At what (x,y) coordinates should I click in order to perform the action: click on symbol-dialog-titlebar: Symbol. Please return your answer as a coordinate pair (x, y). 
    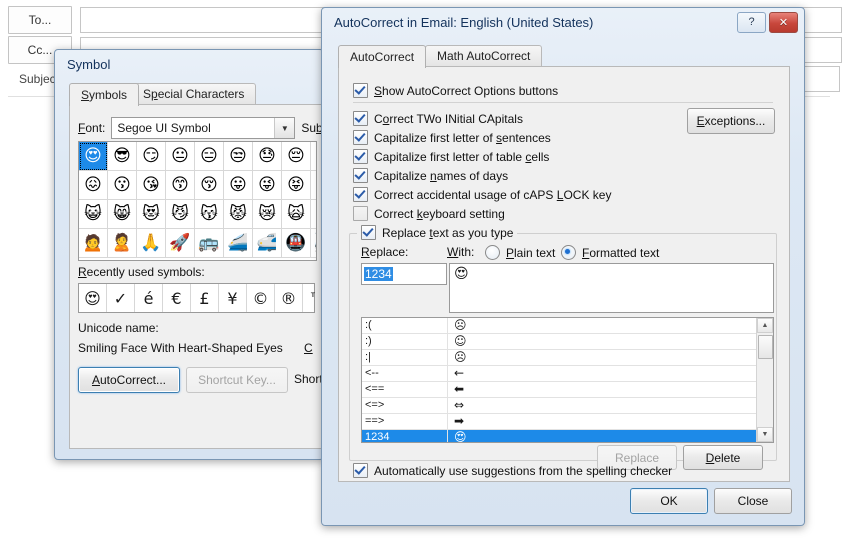
    Looking at the image, I should click on (189, 64).